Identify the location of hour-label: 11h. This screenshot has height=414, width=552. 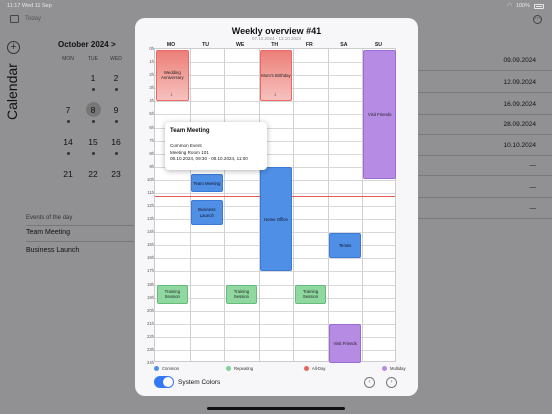
(150, 192).